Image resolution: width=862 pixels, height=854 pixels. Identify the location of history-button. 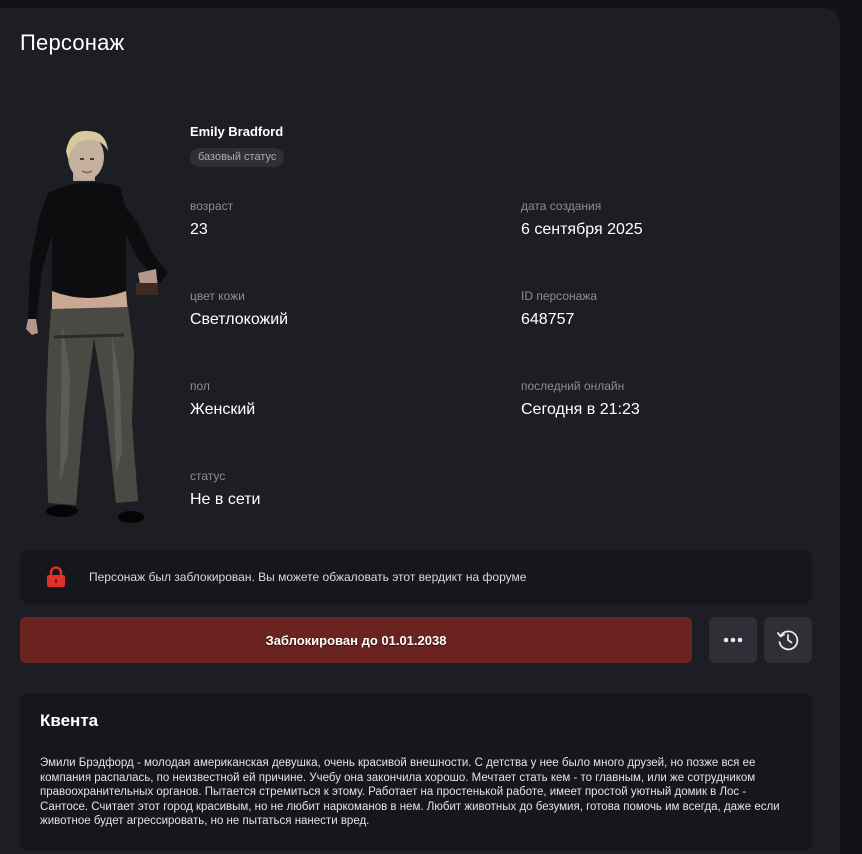
(788, 640).